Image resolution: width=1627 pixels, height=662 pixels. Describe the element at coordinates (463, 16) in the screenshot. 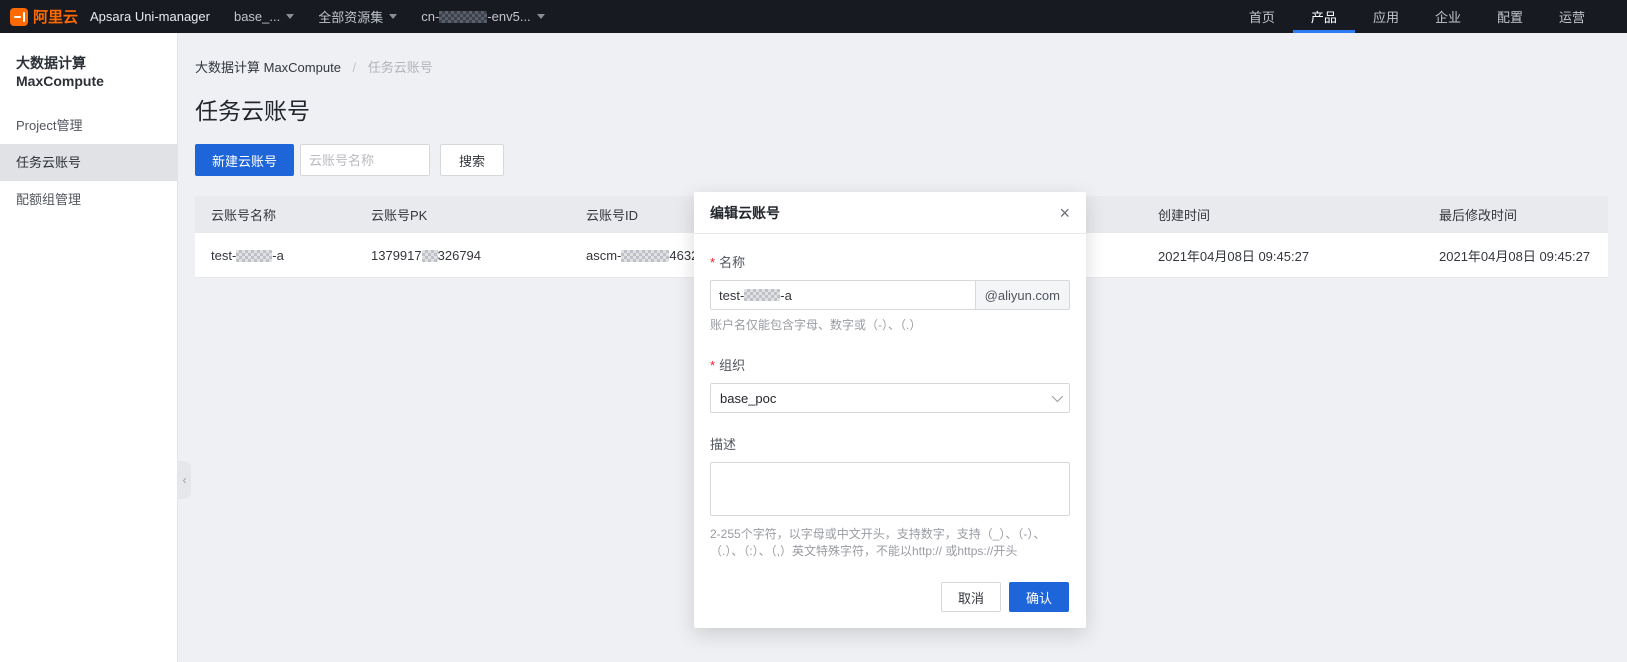

I see `censored-region-segment` at that location.